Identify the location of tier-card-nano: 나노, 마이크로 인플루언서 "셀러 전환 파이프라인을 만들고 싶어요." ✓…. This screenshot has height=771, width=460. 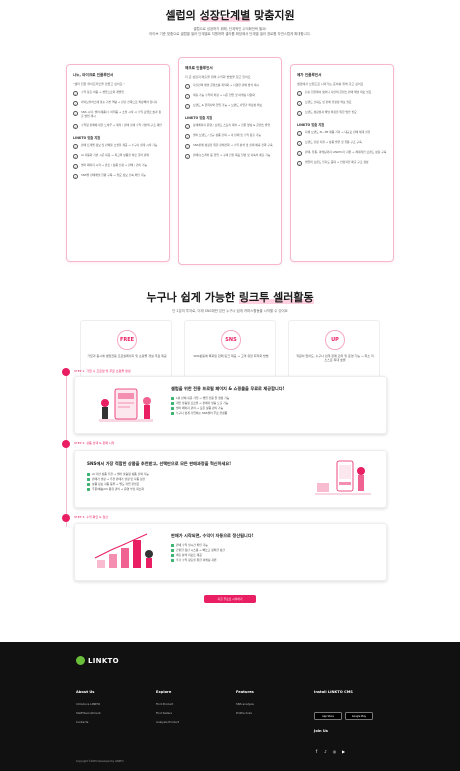
(118, 163).